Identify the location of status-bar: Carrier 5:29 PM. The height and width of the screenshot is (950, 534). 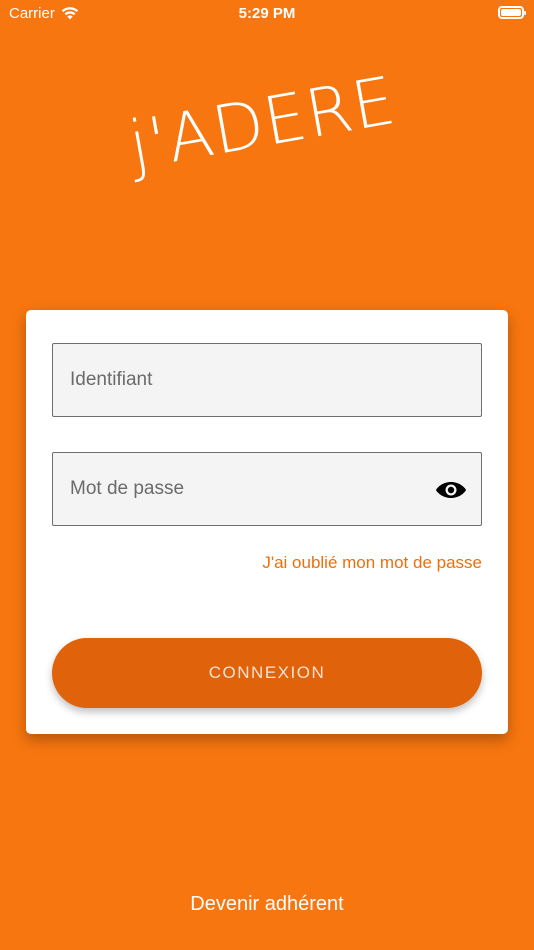
(267, 14).